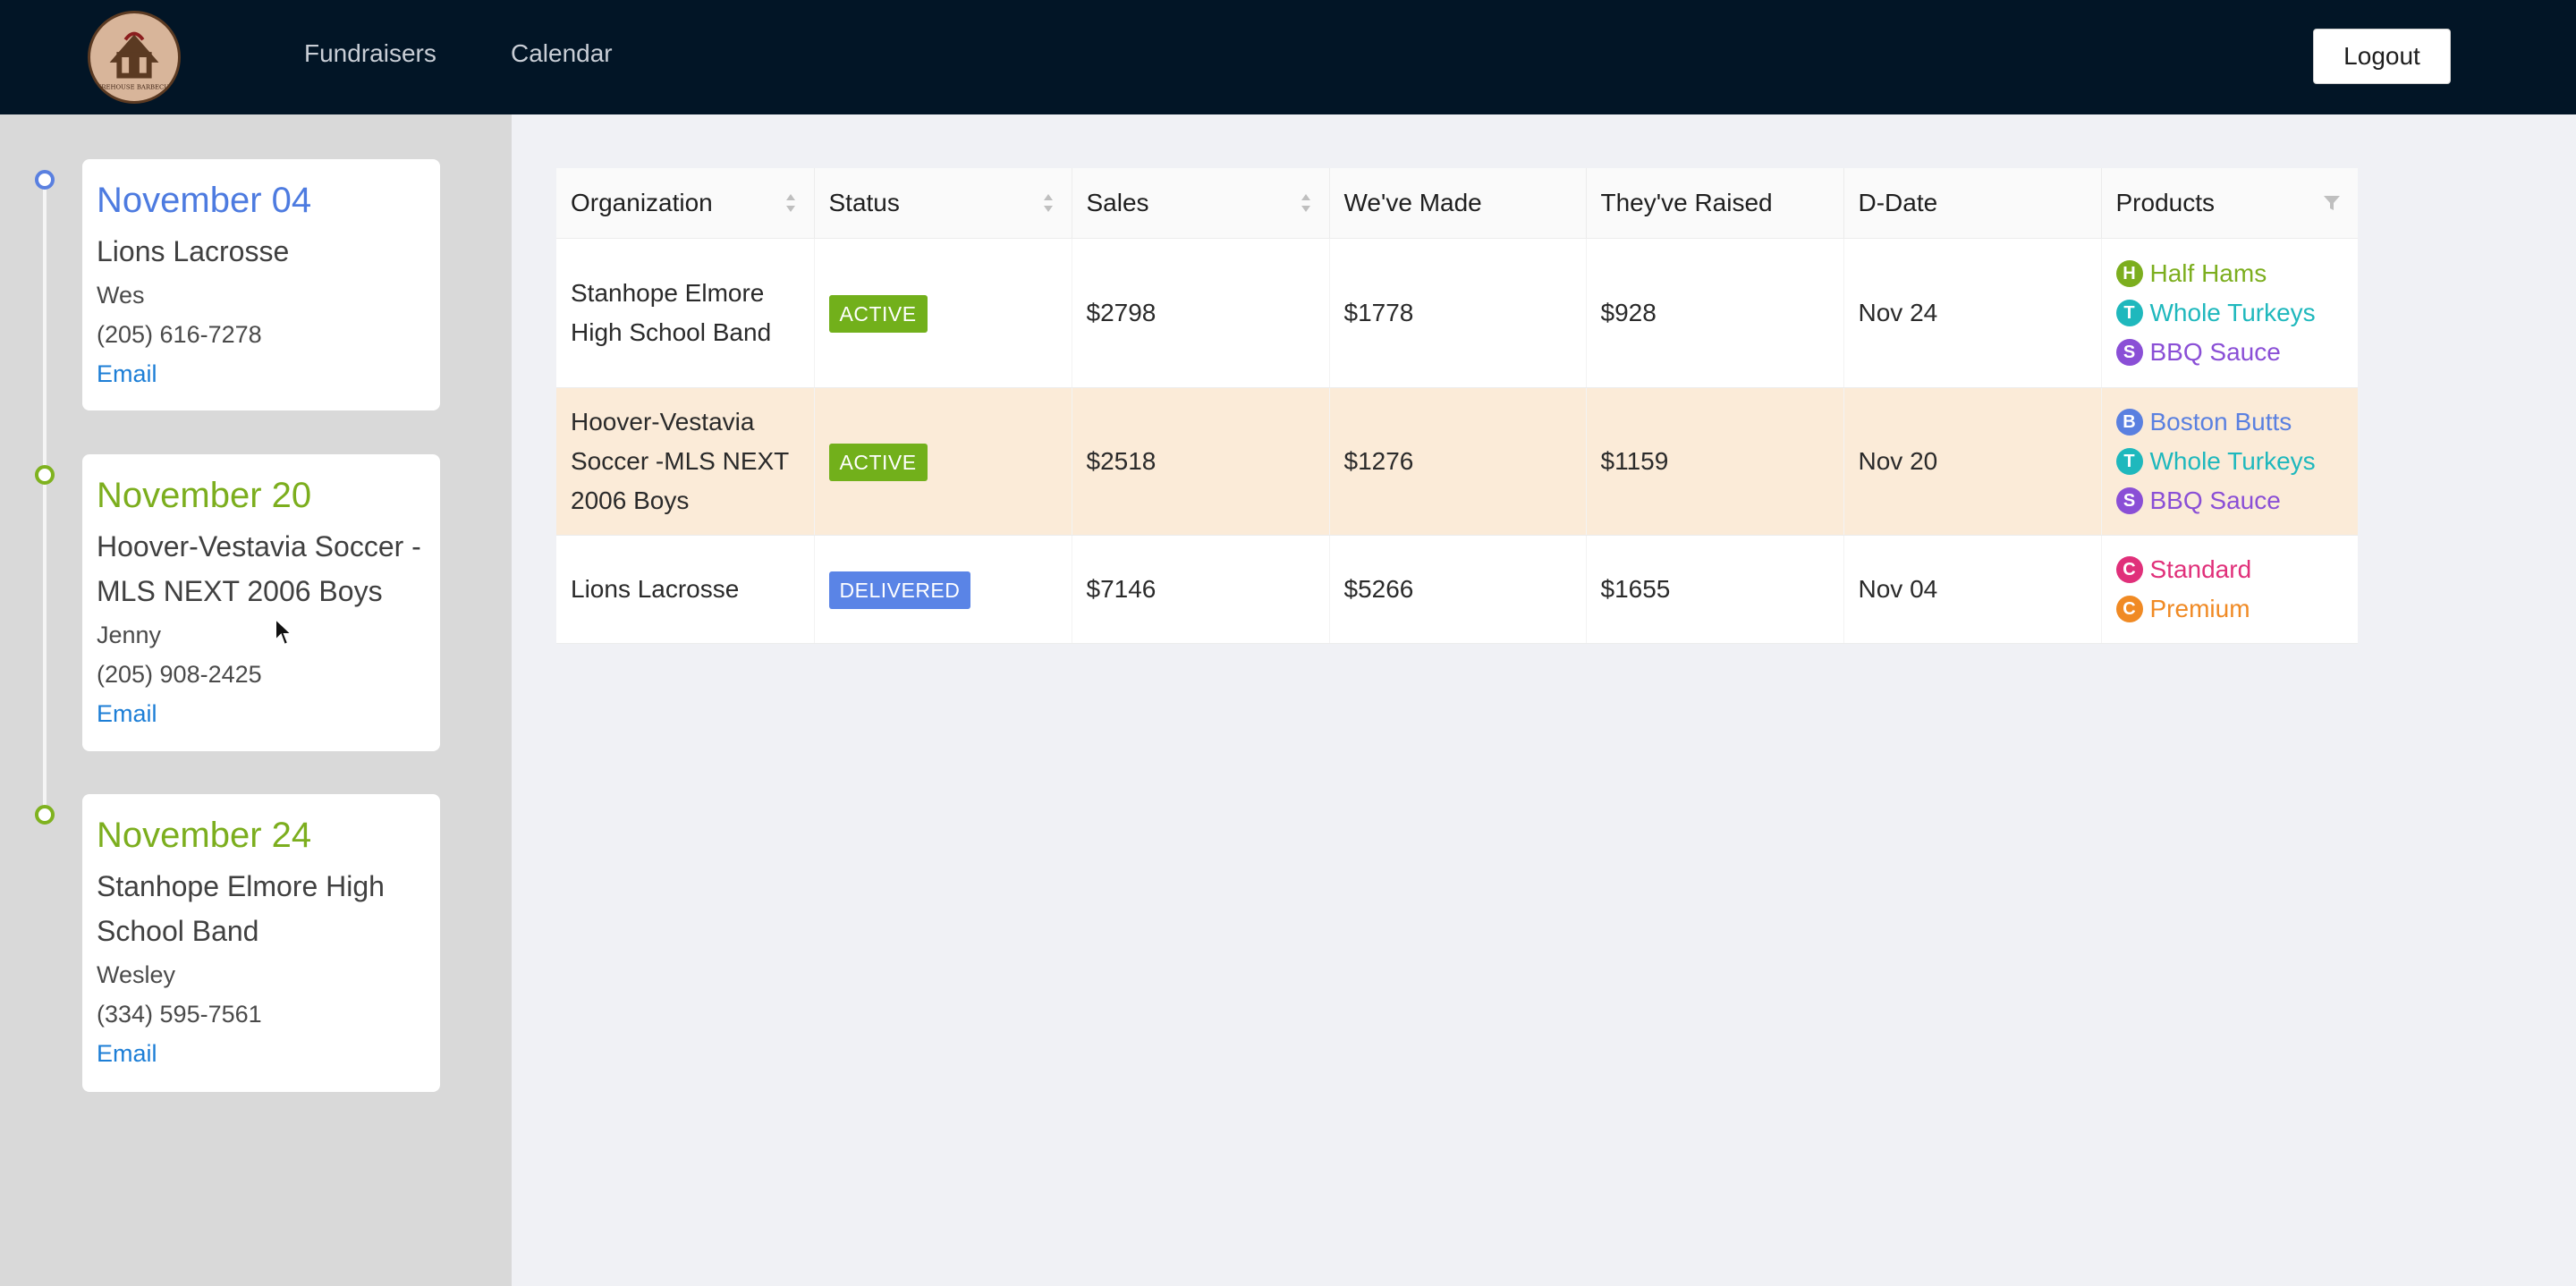 The width and height of the screenshot is (2576, 1286). I want to click on cell-organization: Lions Lacrosse, so click(685, 589).